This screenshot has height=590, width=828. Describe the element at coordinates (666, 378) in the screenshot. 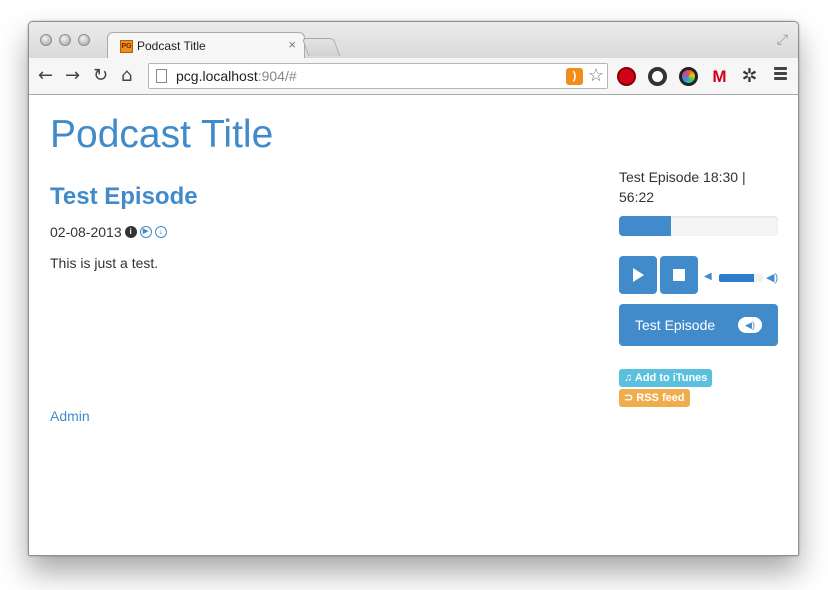

I see `add-to-itunes-badge: ♫ Add to iTunes` at that location.